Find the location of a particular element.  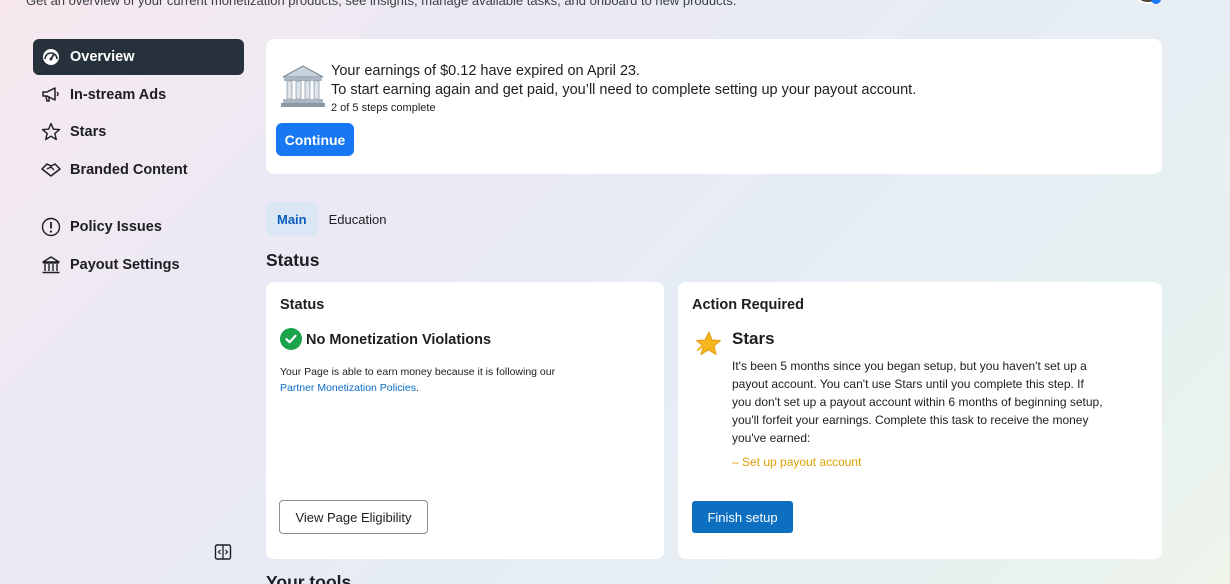

status-card-heading: Status is located at coordinates (302, 305).